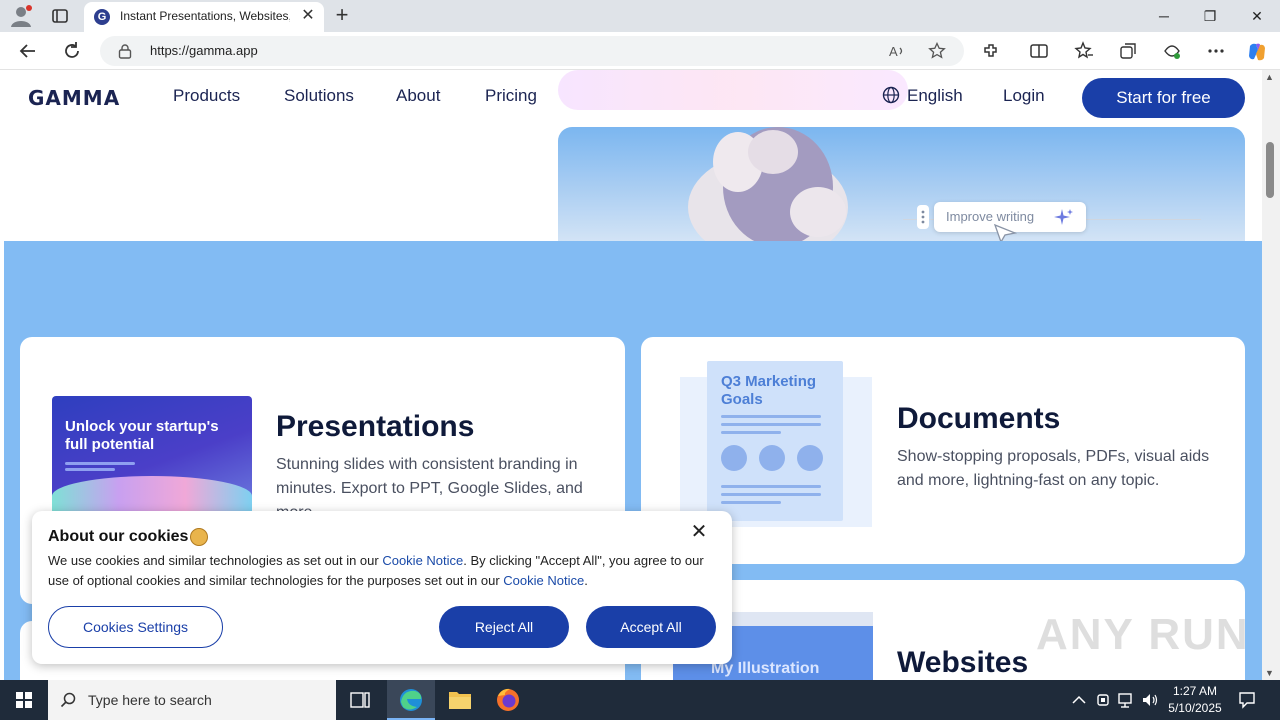 The height and width of the screenshot is (720, 1280). Describe the element at coordinates (1164, 16) in the screenshot. I see `minimize-button: ─` at that location.